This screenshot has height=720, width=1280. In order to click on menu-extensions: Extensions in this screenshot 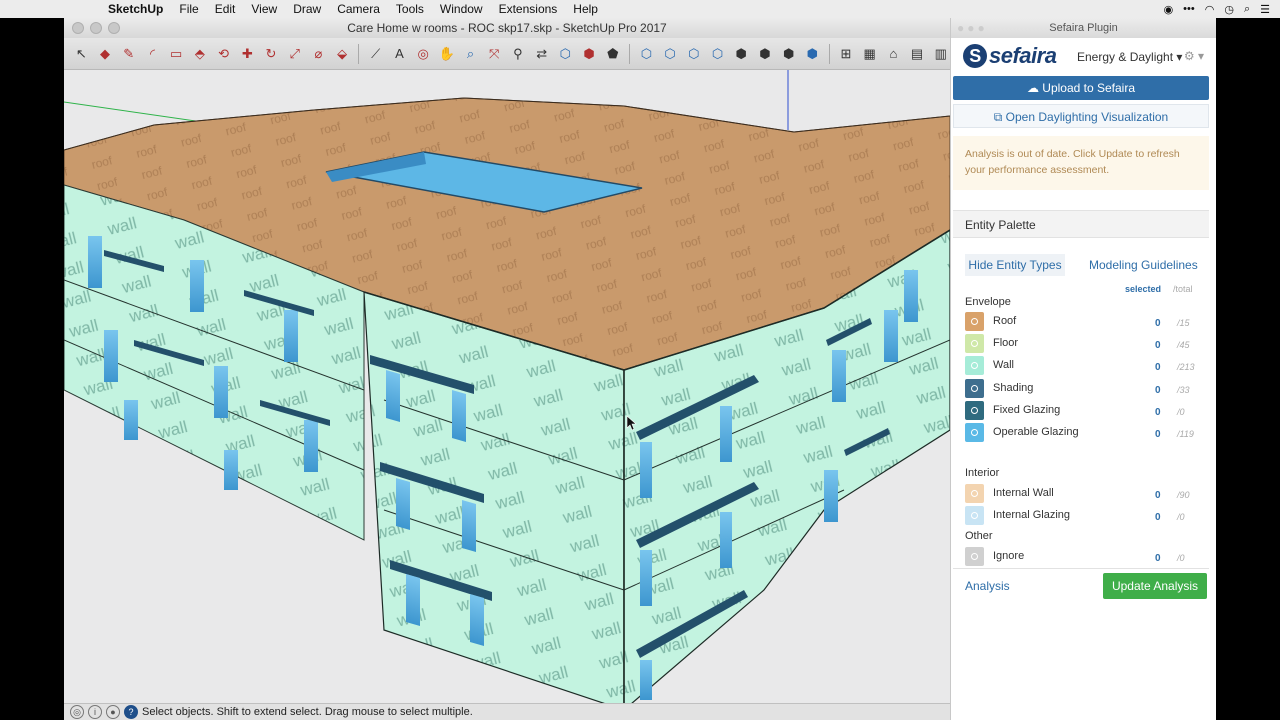, I will do `click(528, 9)`.